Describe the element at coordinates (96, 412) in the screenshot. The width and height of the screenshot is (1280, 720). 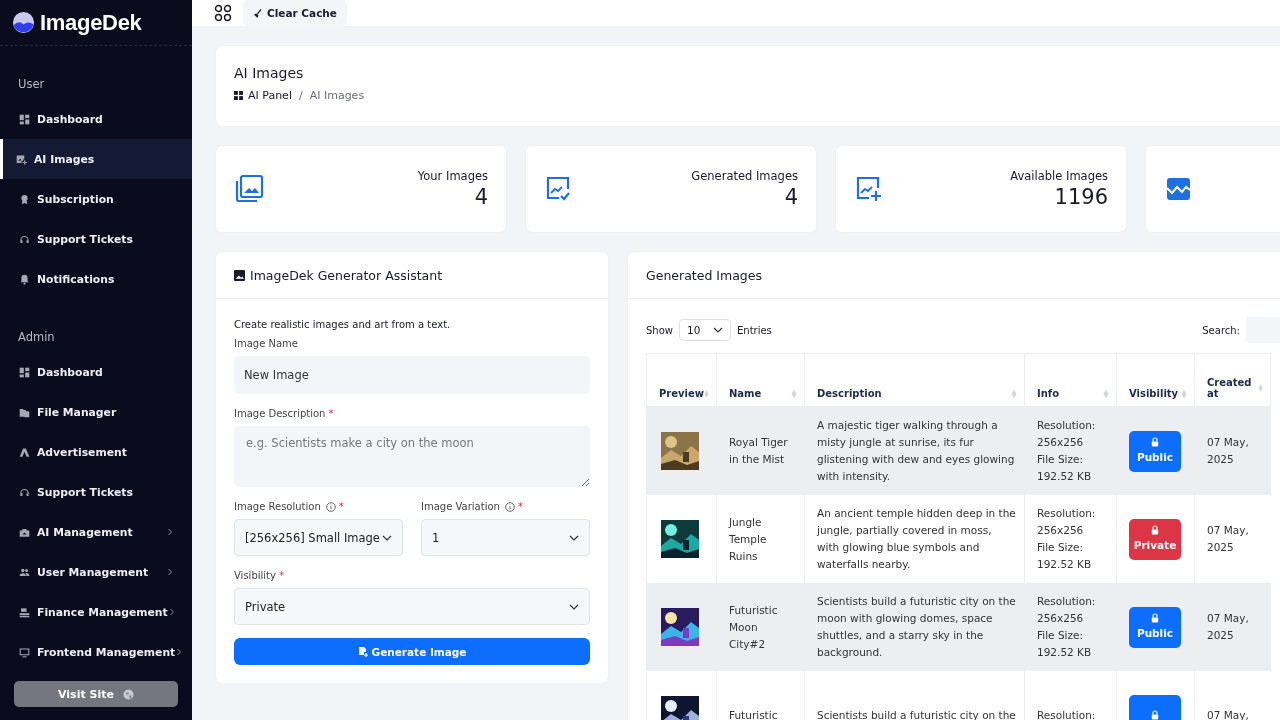
I see `sidebar-item: File Manager` at that location.